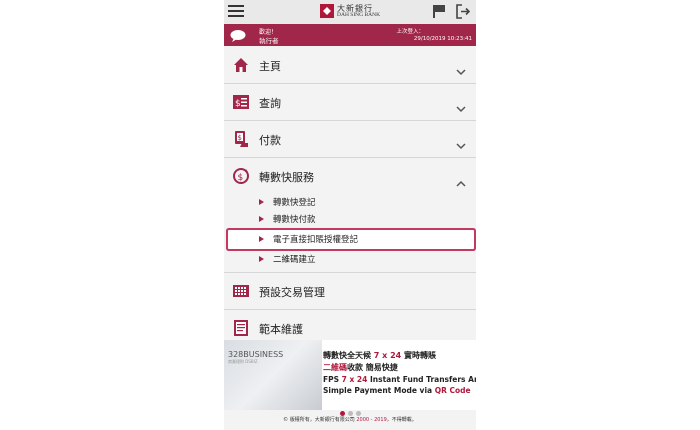 The image size is (700, 430). What do you see at coordinates (350, 202) in the screenshot?
I see `submenu-item-fps-registration: 轉數快登記` at bounding box center [350, 202].